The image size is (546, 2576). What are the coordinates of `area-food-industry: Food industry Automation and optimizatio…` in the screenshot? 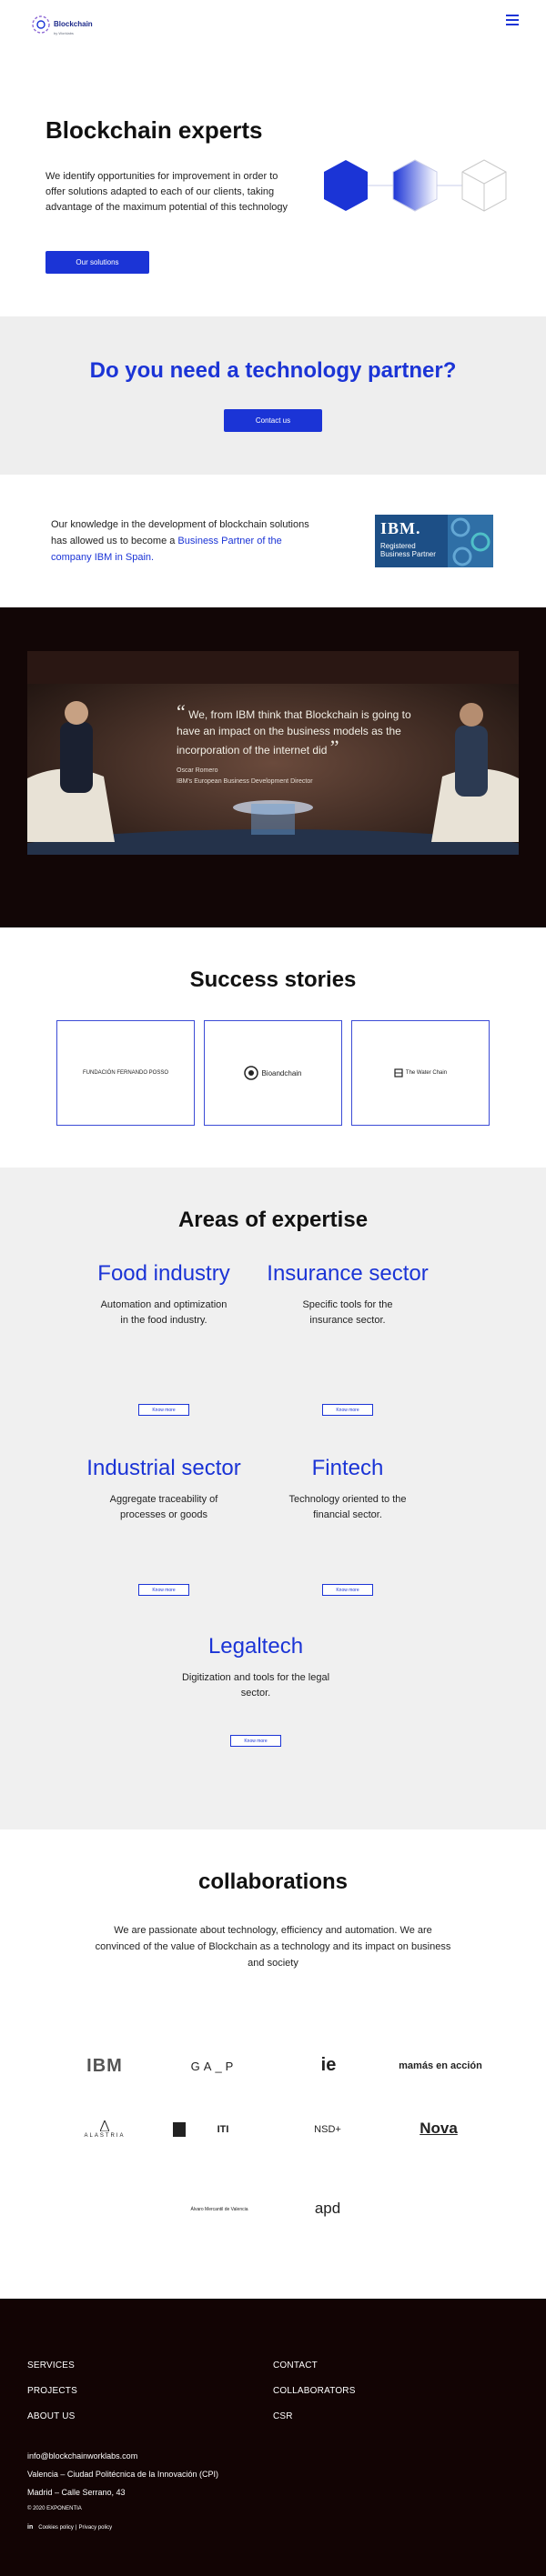 It's located at (164, 1294).